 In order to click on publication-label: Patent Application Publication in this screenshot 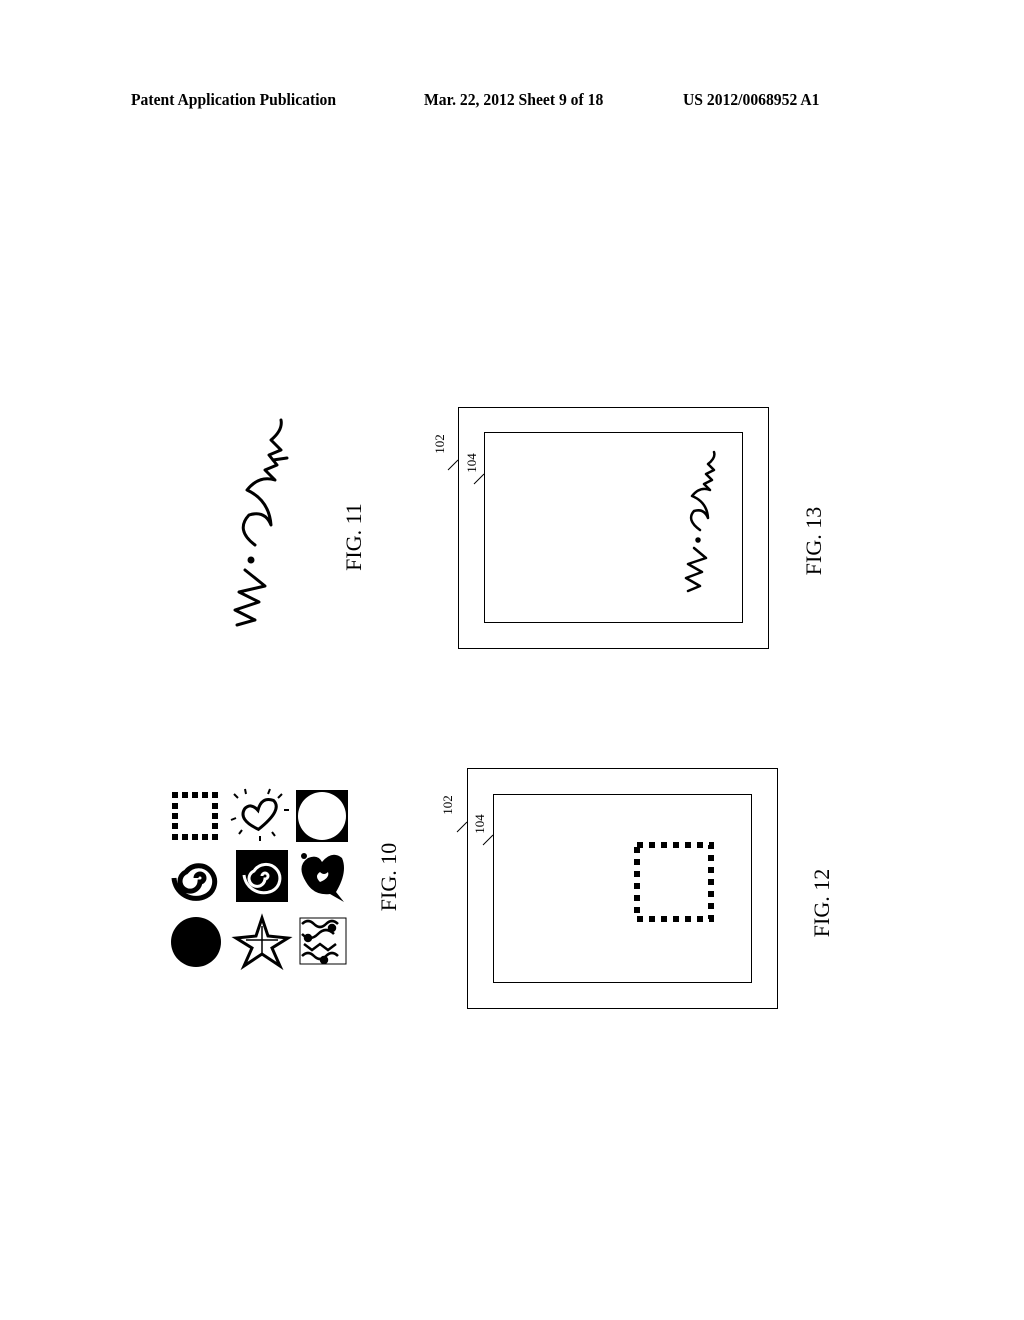, I will do `click(234, 99)`.